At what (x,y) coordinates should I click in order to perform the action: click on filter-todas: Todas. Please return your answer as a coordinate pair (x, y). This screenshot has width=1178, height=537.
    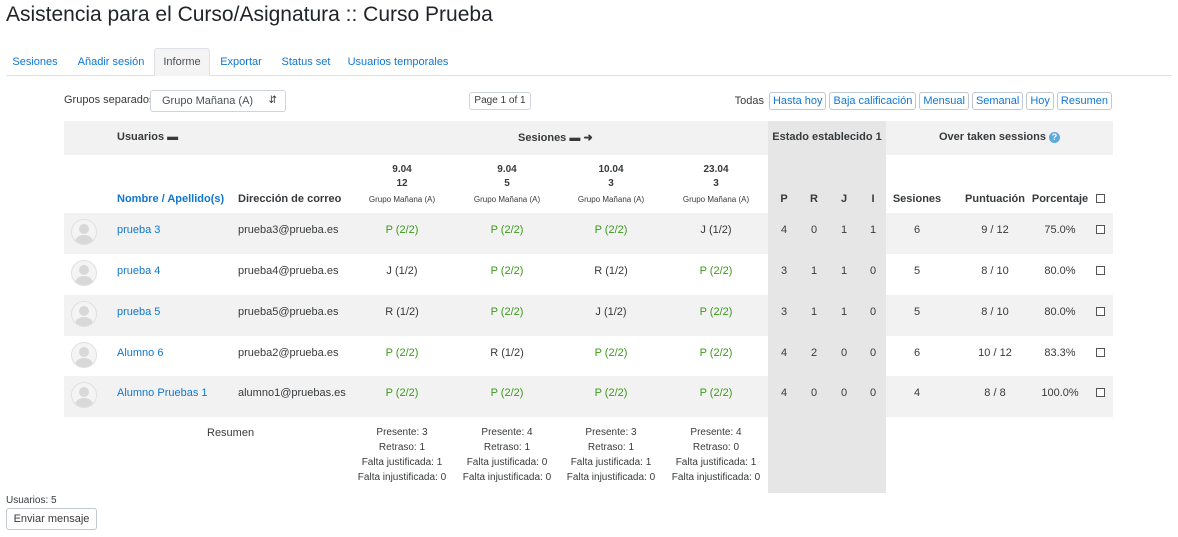
    Looking at the image, I should click on (749, 101).